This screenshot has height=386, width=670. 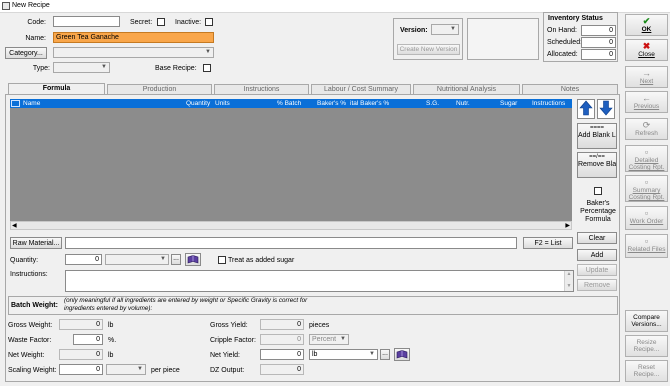 What do you see at coordinates (548, 243) in the screenshot?
I see `f2-list-button: F2 = List` at bounding box center [548, 243].